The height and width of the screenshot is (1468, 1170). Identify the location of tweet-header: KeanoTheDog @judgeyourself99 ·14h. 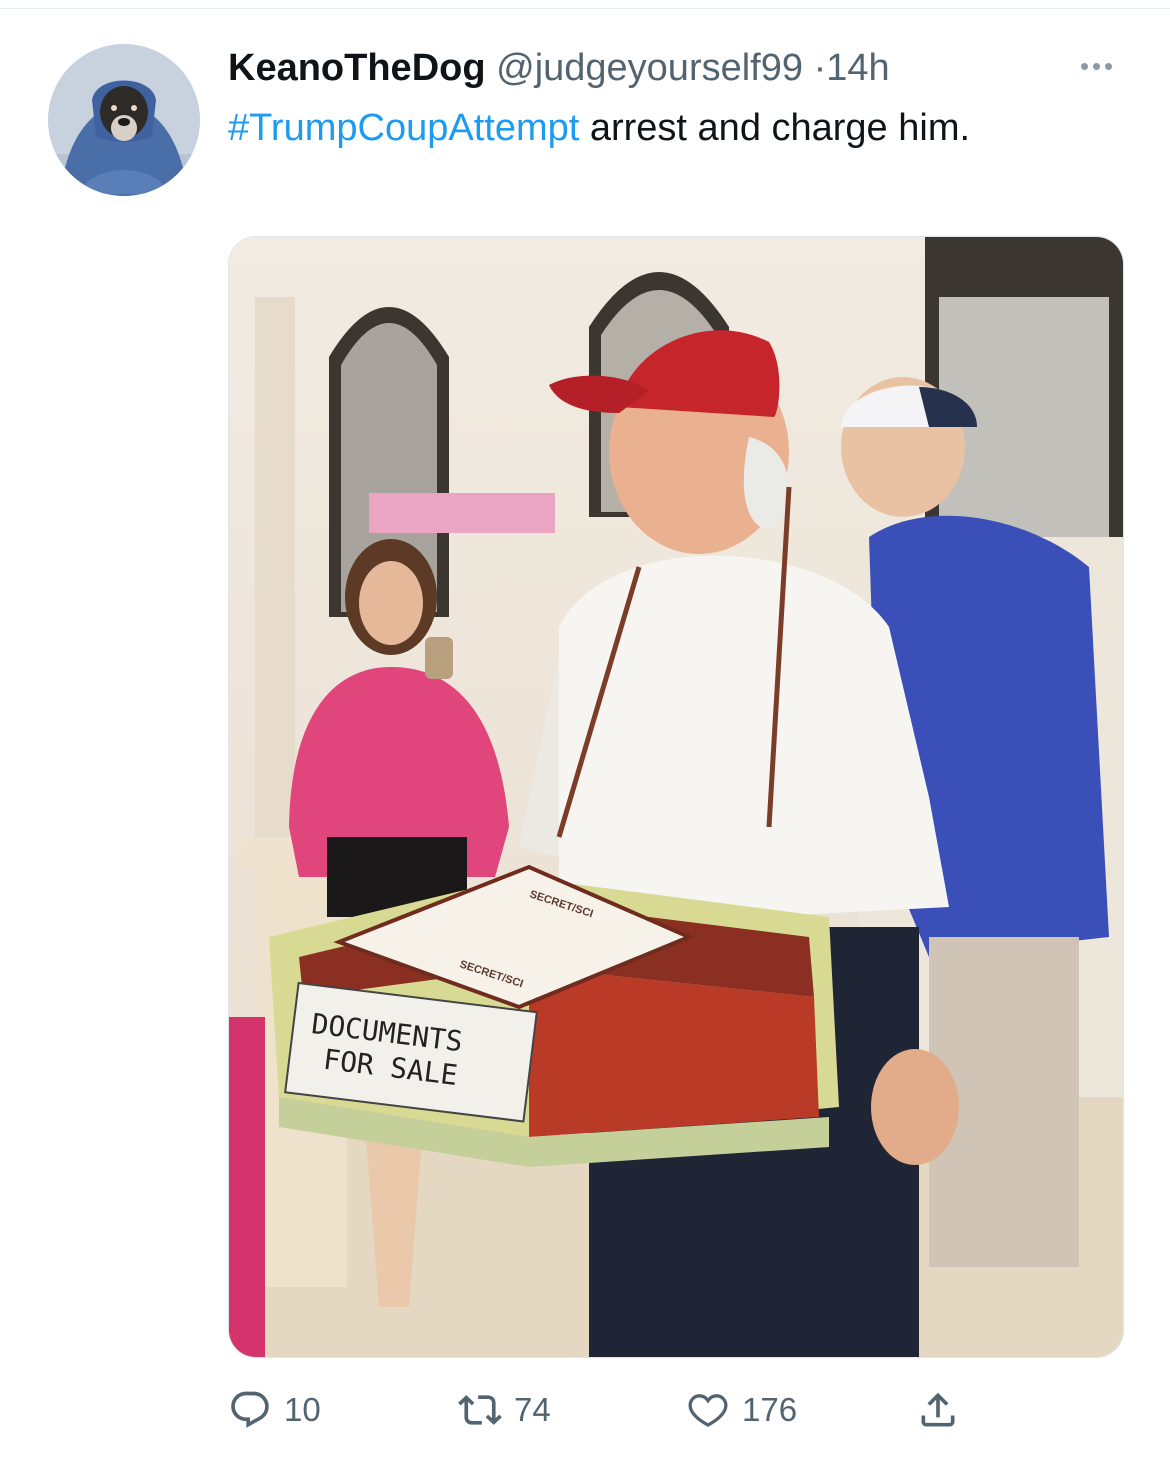
(659, 69).